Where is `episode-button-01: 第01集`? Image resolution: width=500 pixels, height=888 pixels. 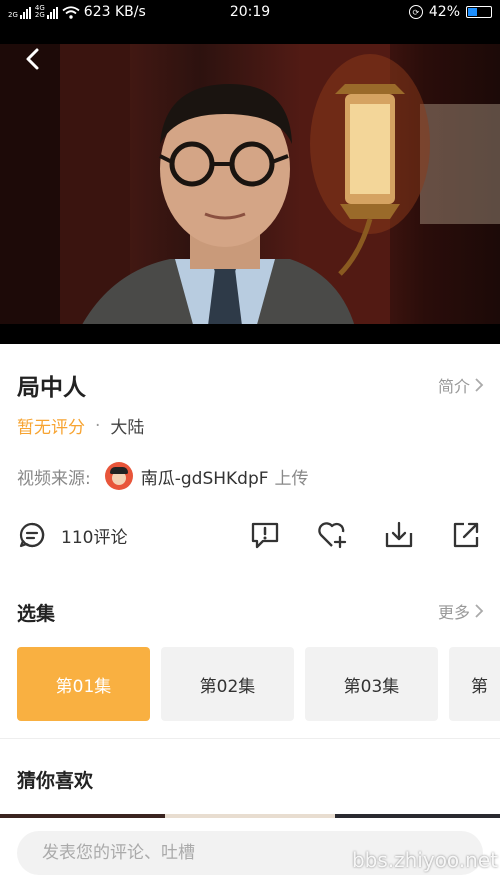 episode-button-01: 第01集 is located at coordinates (83, 684).